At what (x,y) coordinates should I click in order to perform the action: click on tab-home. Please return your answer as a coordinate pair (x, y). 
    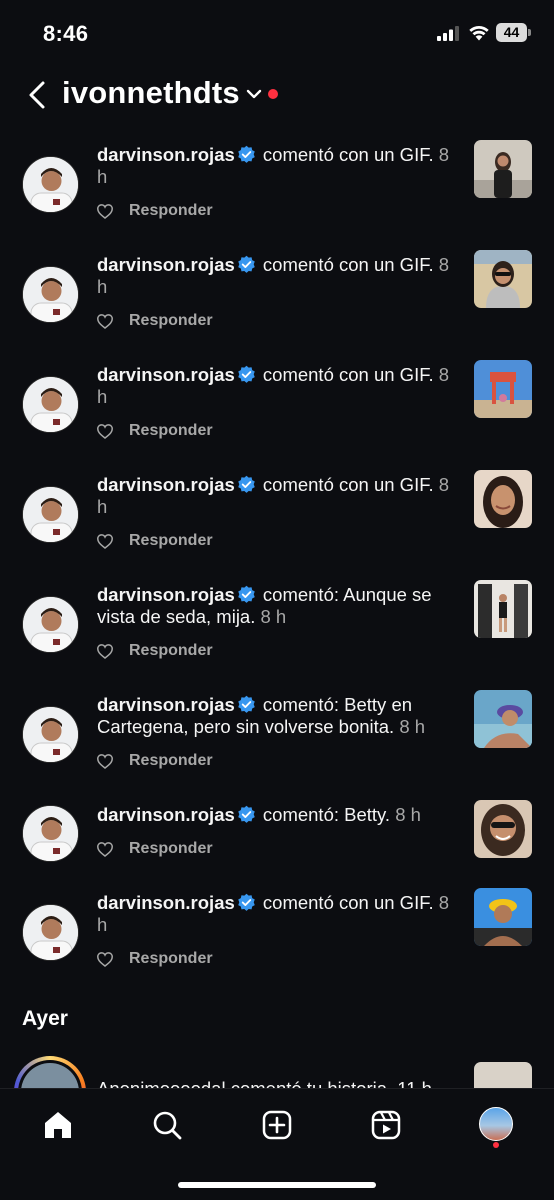
    Looking at the image, I should click on (58, 1125).